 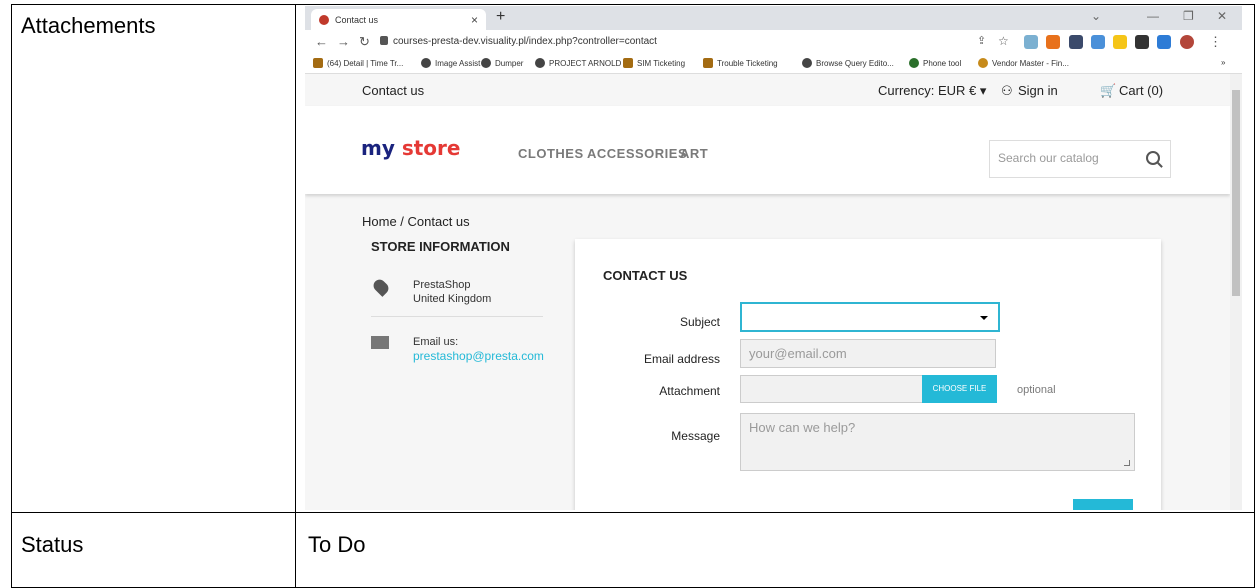 I want to click on cart-link: Cart (0), so click(x=1141, y=90).